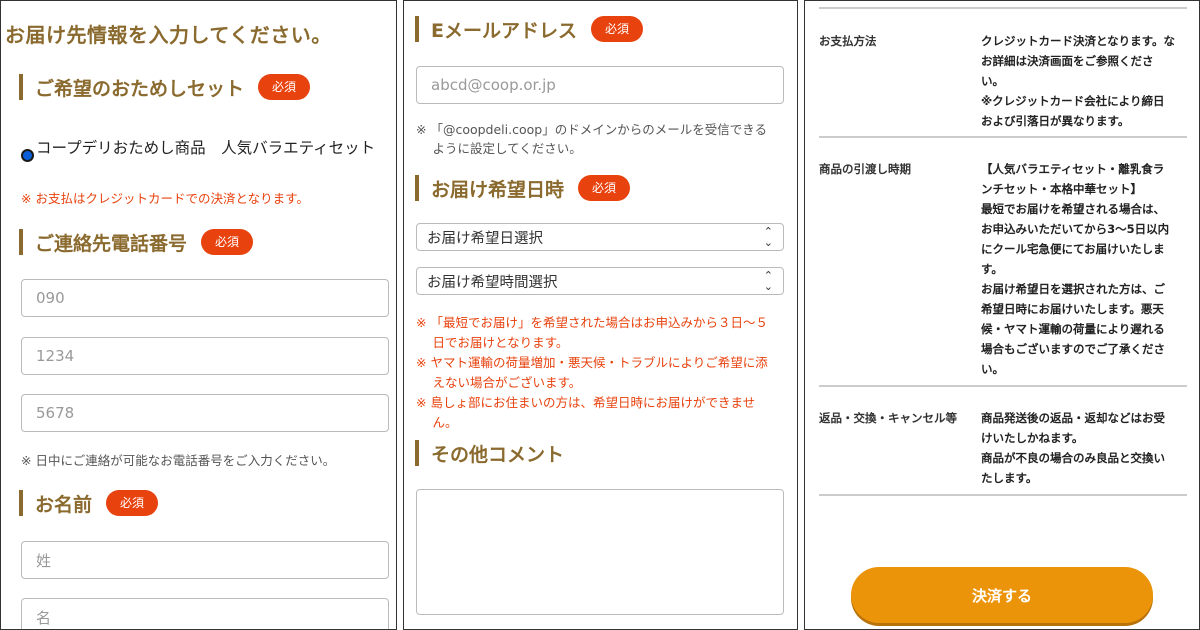 This screenshot has width=1200, height=630. I want to click on delivery-note-line: ※ 島しょ部にお住まいの方は、希望日時にお届けができませ, so click(586, 402).